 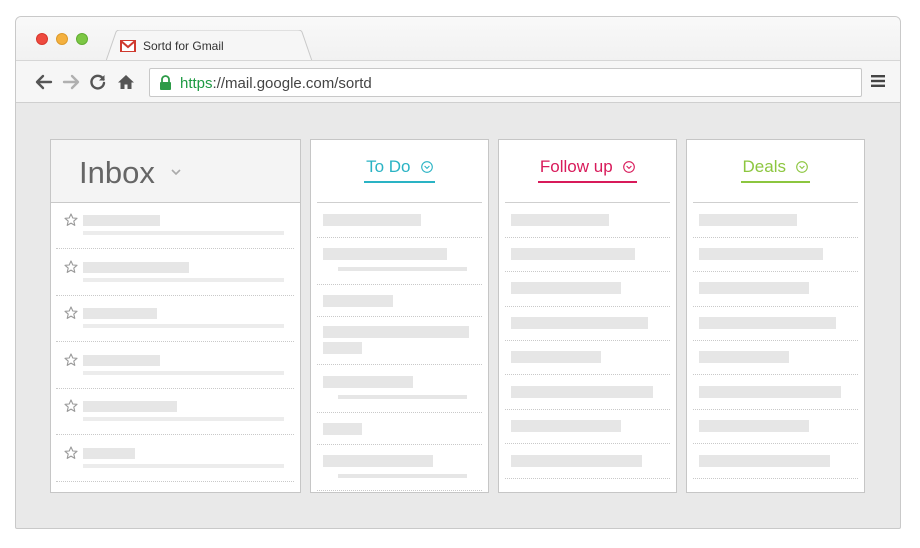 I want to click on arrow-right-icon, so click(x=71, y=82).